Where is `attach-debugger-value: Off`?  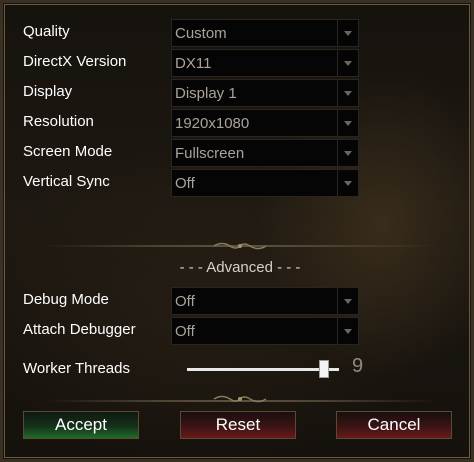 attach-debugger-value: Off is located at coordinates (185, 331).